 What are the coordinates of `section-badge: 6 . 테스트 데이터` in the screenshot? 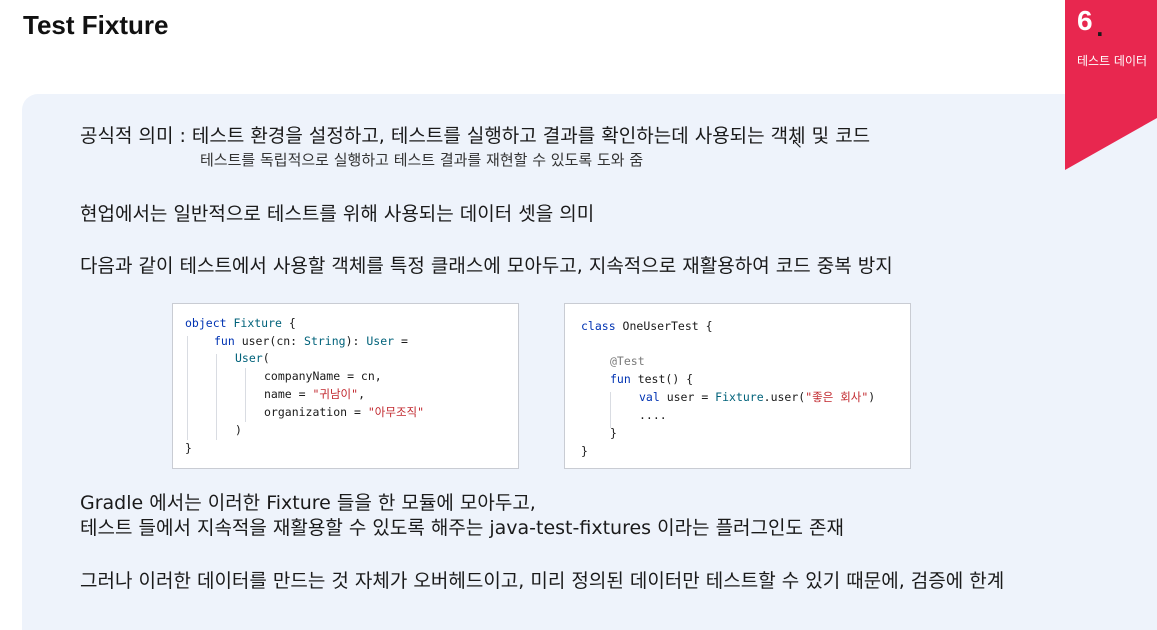 It's located at (1111, 85).